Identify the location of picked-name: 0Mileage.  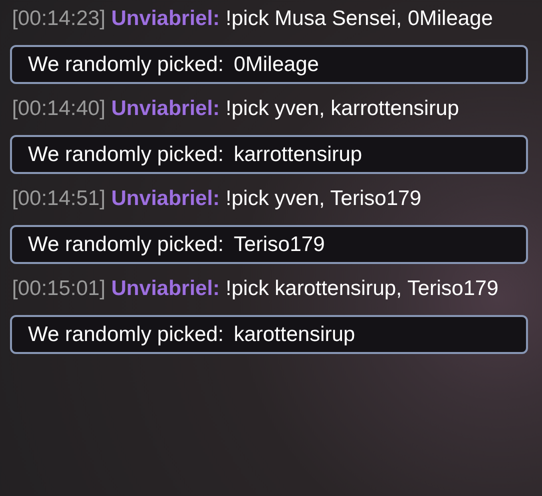
(276, 64).